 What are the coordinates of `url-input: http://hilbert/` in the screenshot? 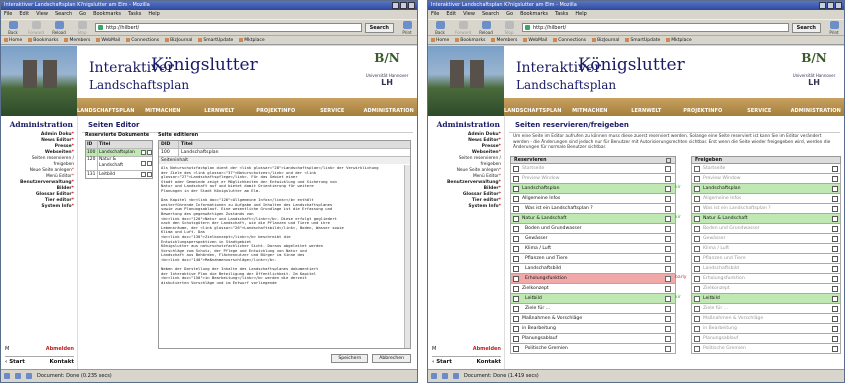 It's located at (228, 27).